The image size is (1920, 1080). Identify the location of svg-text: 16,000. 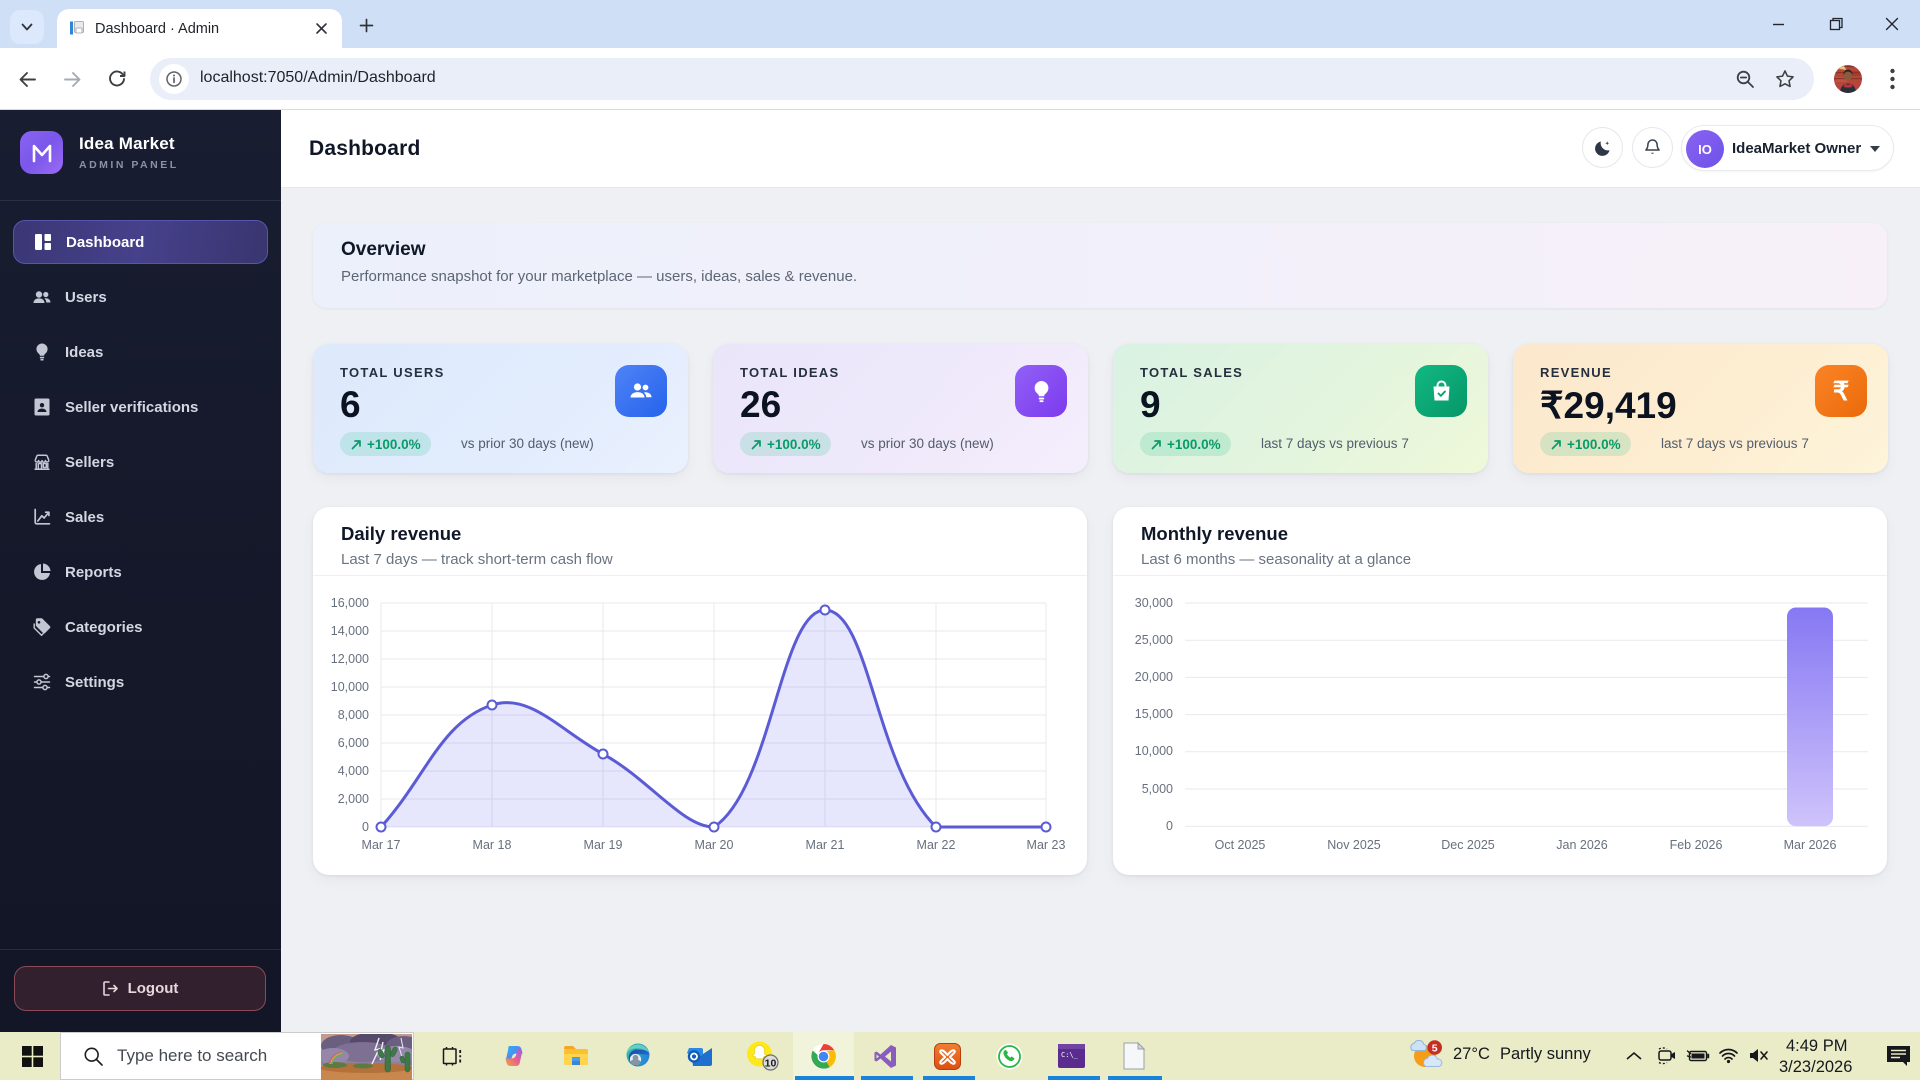
(350, 603).